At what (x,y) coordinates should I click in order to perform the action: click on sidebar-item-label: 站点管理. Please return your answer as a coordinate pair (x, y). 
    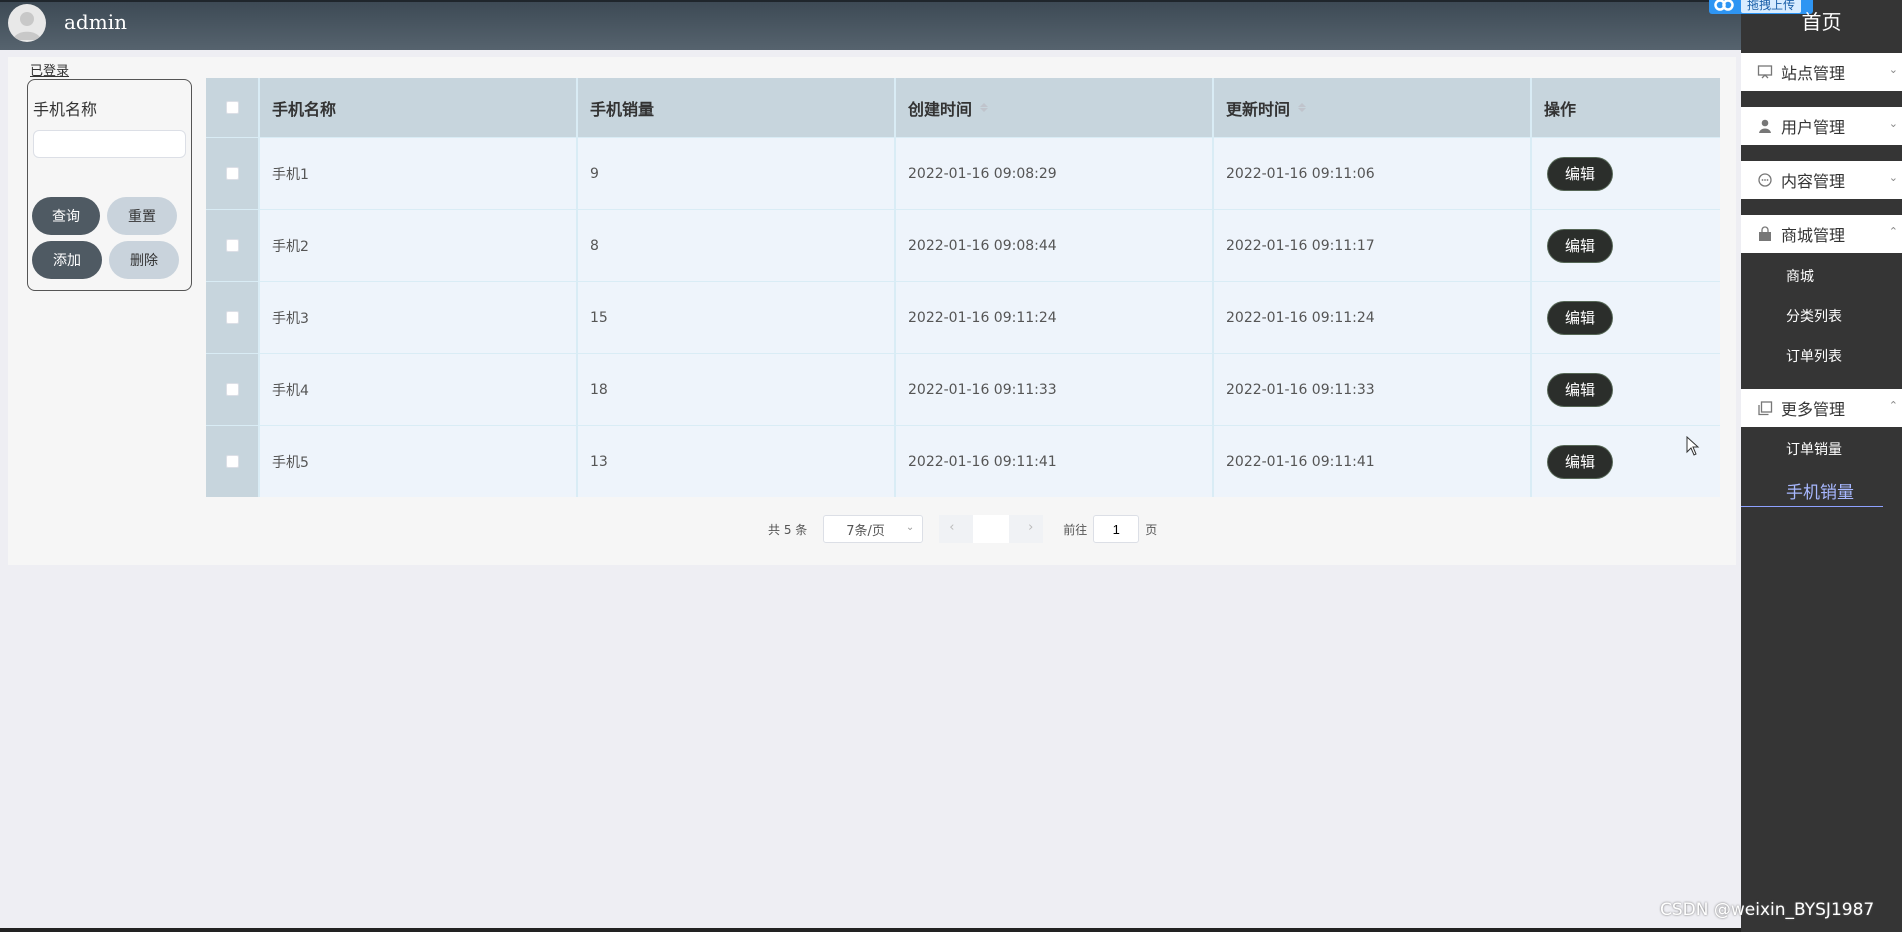
    Looking at the image, I should click on (1813, 73).